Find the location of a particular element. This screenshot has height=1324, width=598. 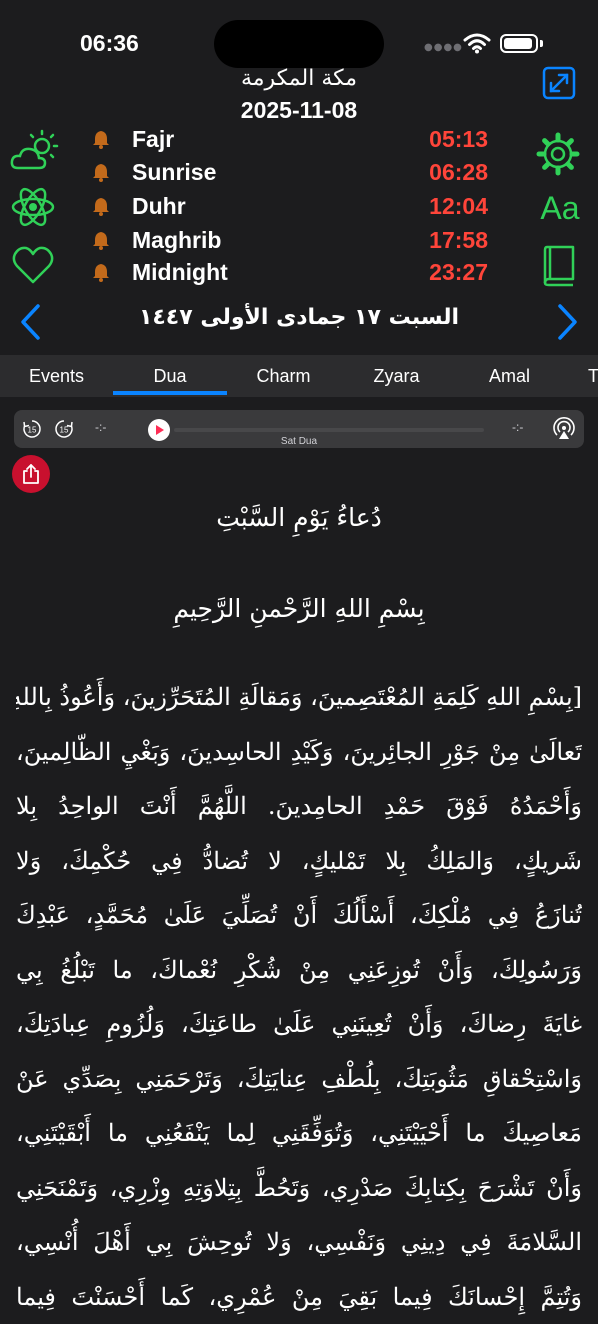

prayer-row-fajr: Fajr 05:13 is located at coordinates (288, 139).